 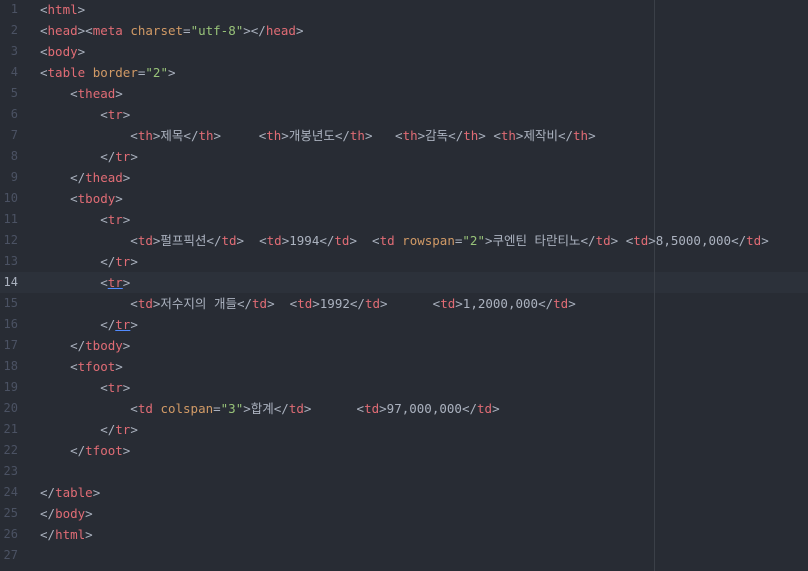 I want to click on tag-token: meta, so click(x=107, y=30).